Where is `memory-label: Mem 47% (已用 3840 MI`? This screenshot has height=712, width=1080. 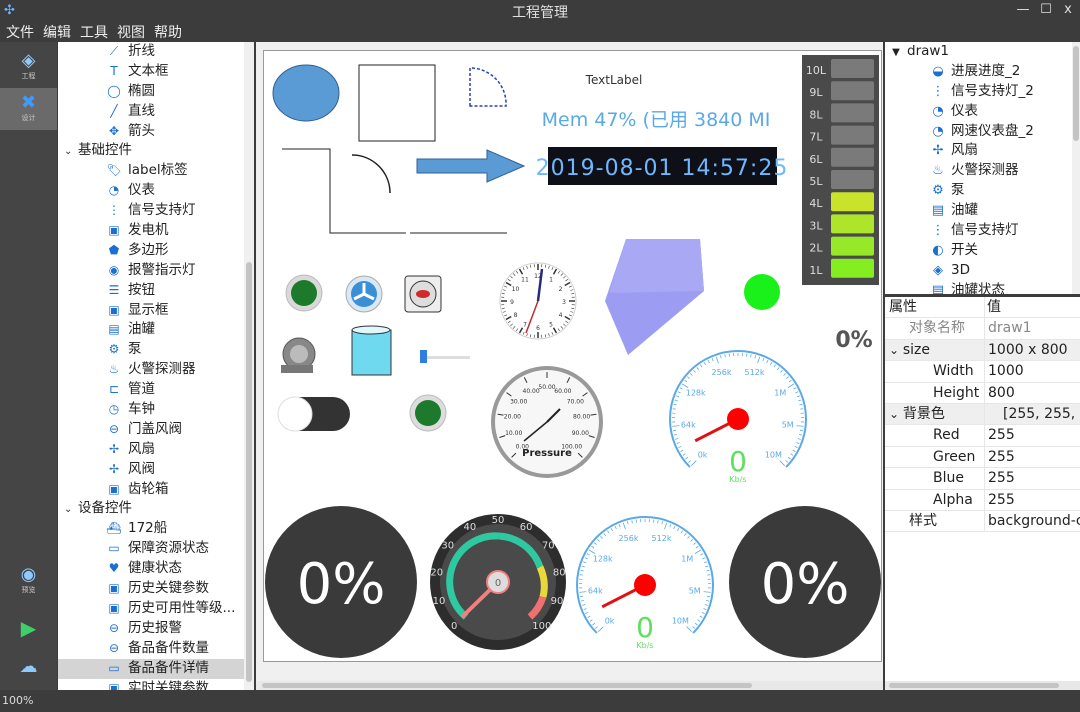
memory-label: Mem 47% (已用 3840 MI is located at coordinates (656, 120).